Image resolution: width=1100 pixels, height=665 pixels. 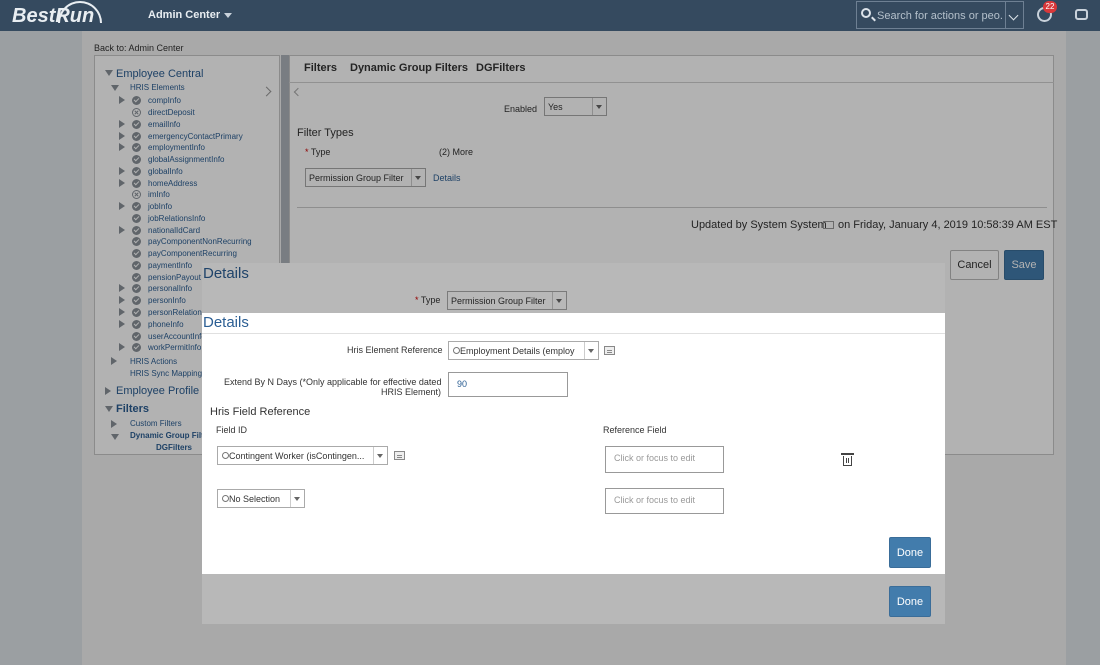 What do you see at coordinates (664, 459) in the screenshot?
I see `reference-field-input-row1: Click or focus to edit` at bounding box center [664, 459].